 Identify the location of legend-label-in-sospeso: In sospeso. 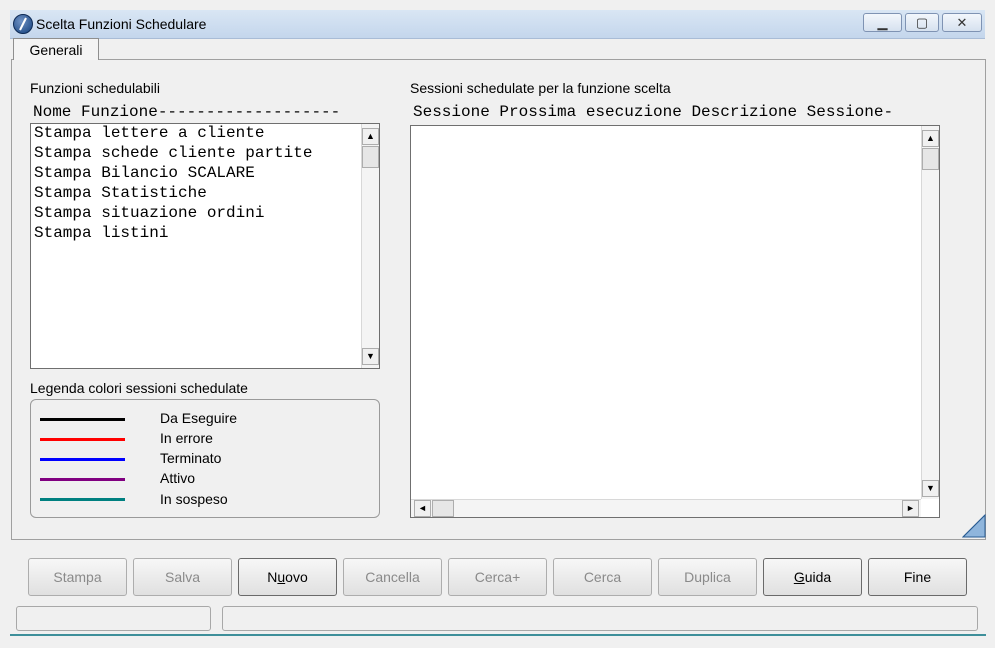
(194, 499).